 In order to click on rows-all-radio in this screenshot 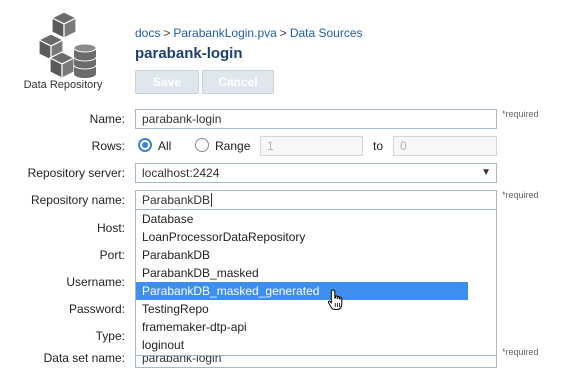, I will do `click(145, 145)`.